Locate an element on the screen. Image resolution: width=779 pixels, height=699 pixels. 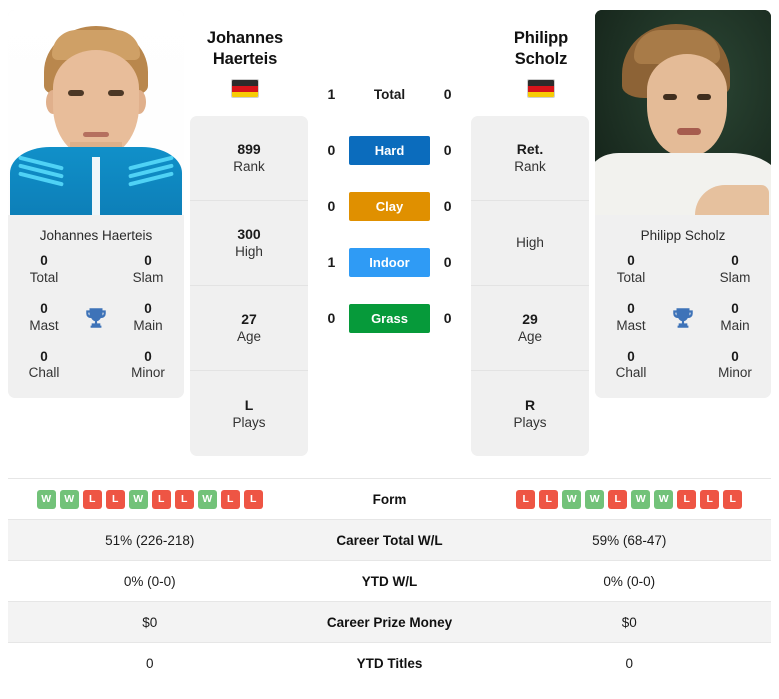
right-form-strip: LLWWLWWLLL is located at coordinates (629, 499).